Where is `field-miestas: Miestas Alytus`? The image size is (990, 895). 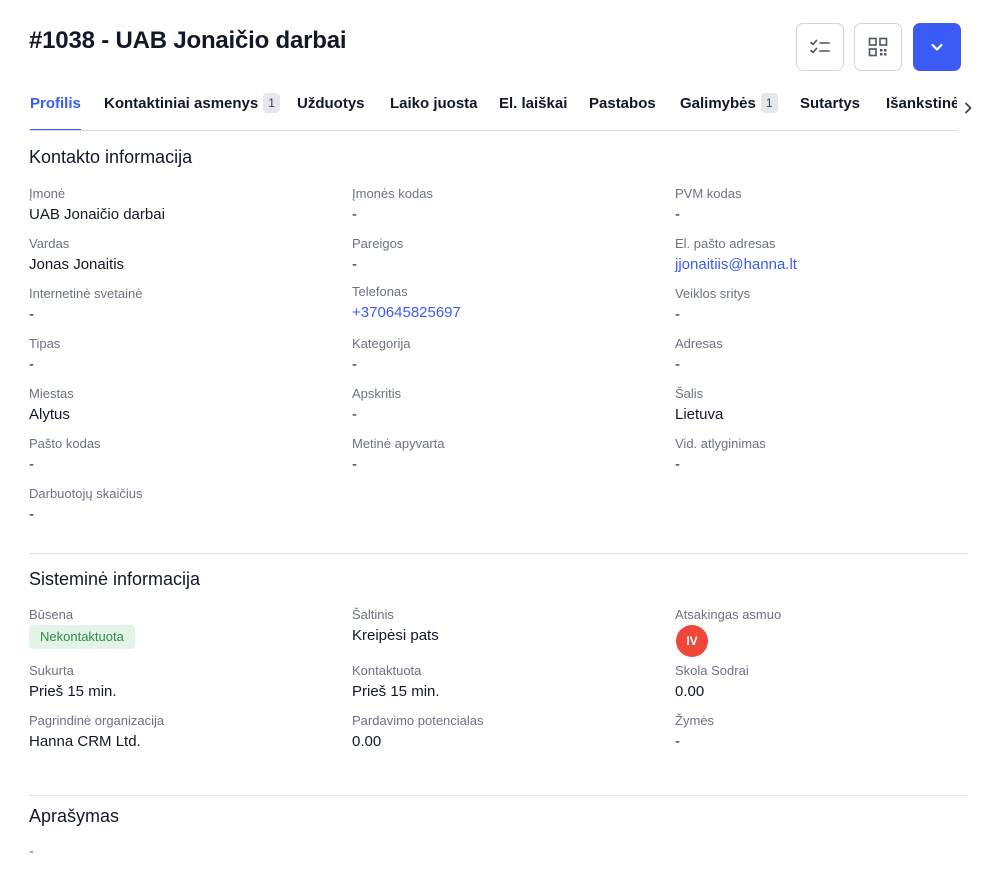
field-miestas: Miestas Alytus is located at coordinates (51, 404).